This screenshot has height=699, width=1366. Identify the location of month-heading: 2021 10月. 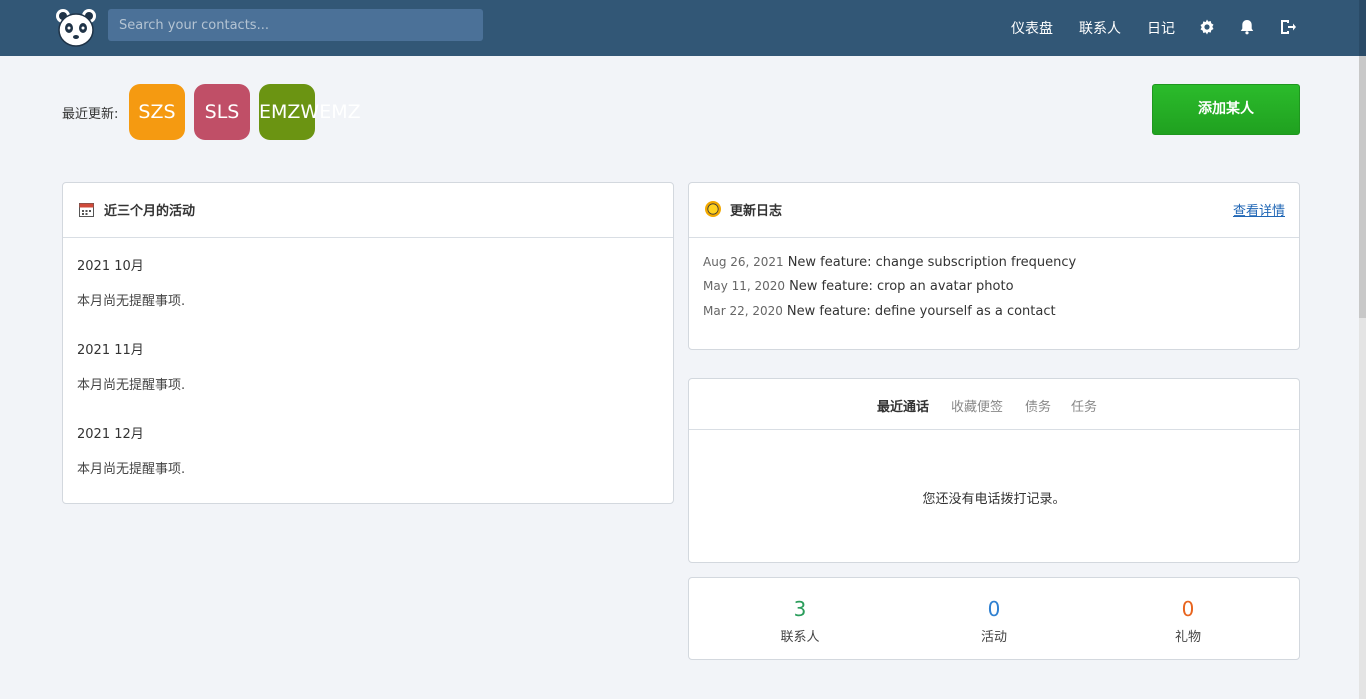
(110, 266).